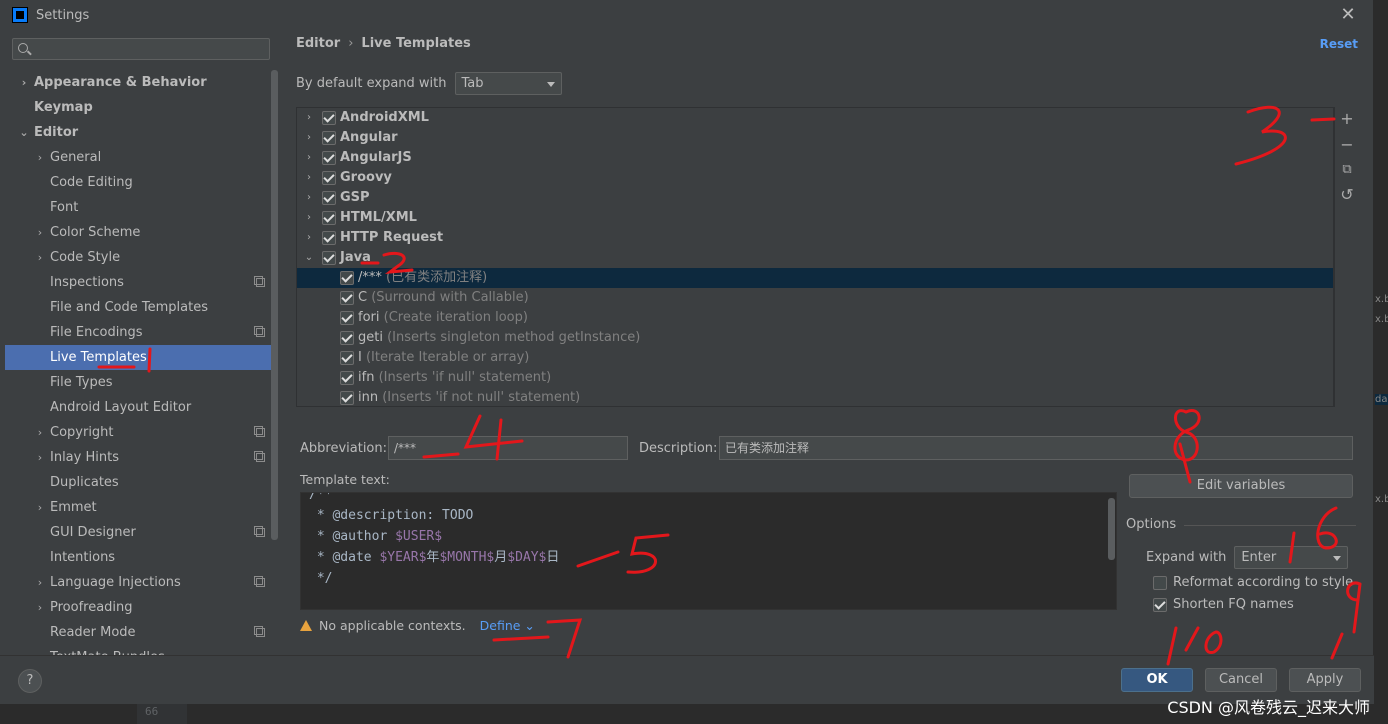  I want to click on shorten-fq-option: Shorten FQ names, so click(1223, 604).